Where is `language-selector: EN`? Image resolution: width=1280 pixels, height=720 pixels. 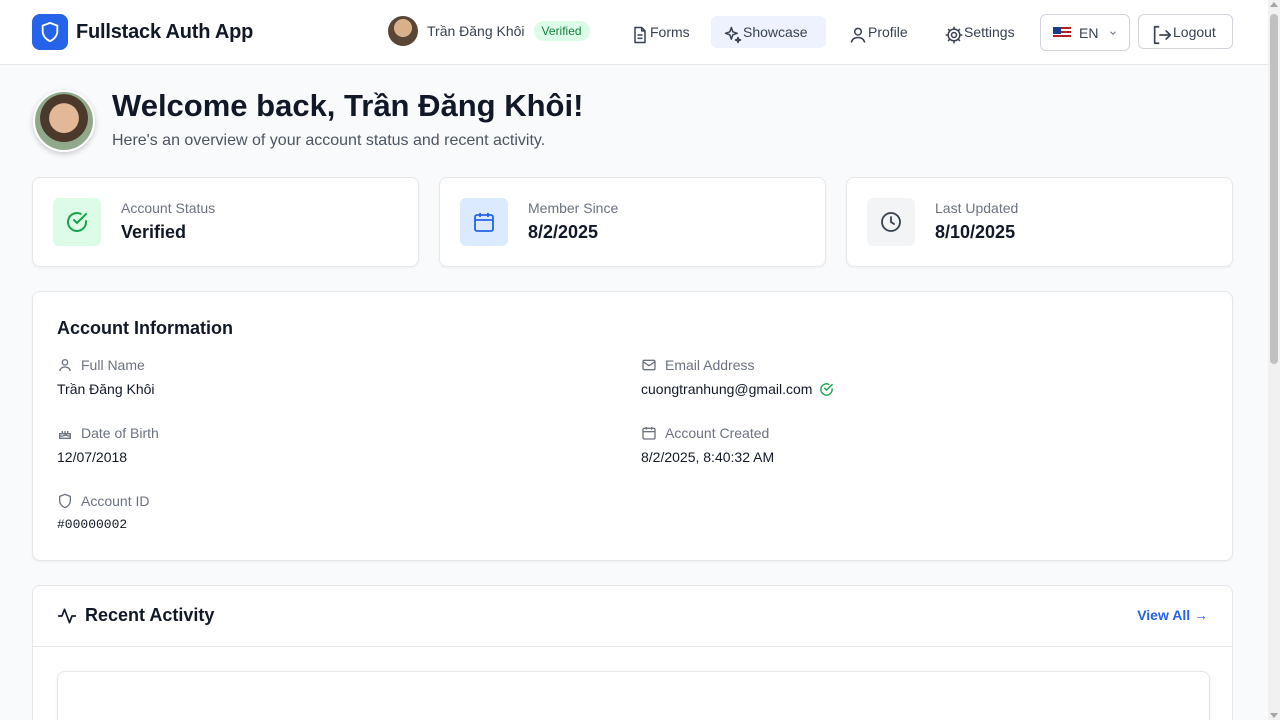 language-selector: EN is located at coordinates (1085, 32).